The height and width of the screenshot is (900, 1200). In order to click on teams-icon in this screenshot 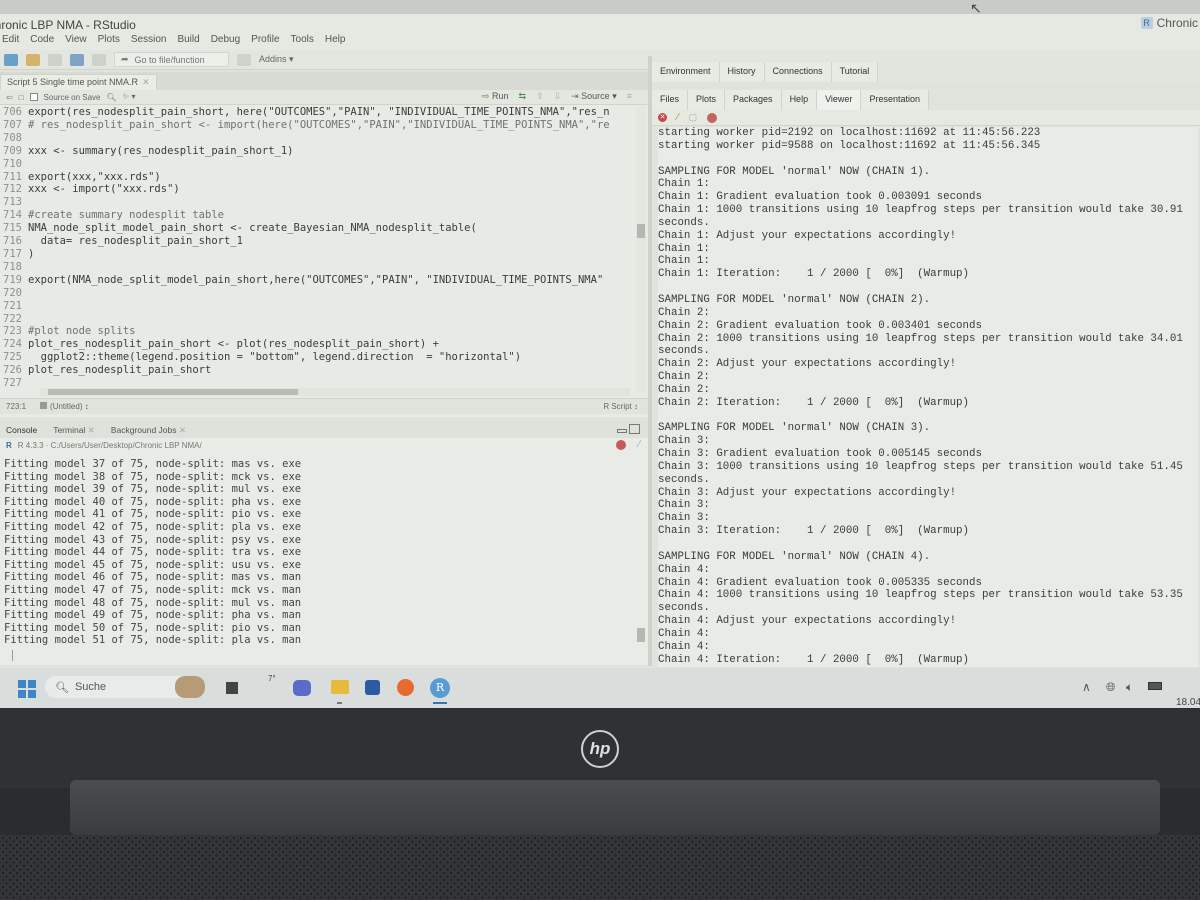, I will do `click(302, 688)`.